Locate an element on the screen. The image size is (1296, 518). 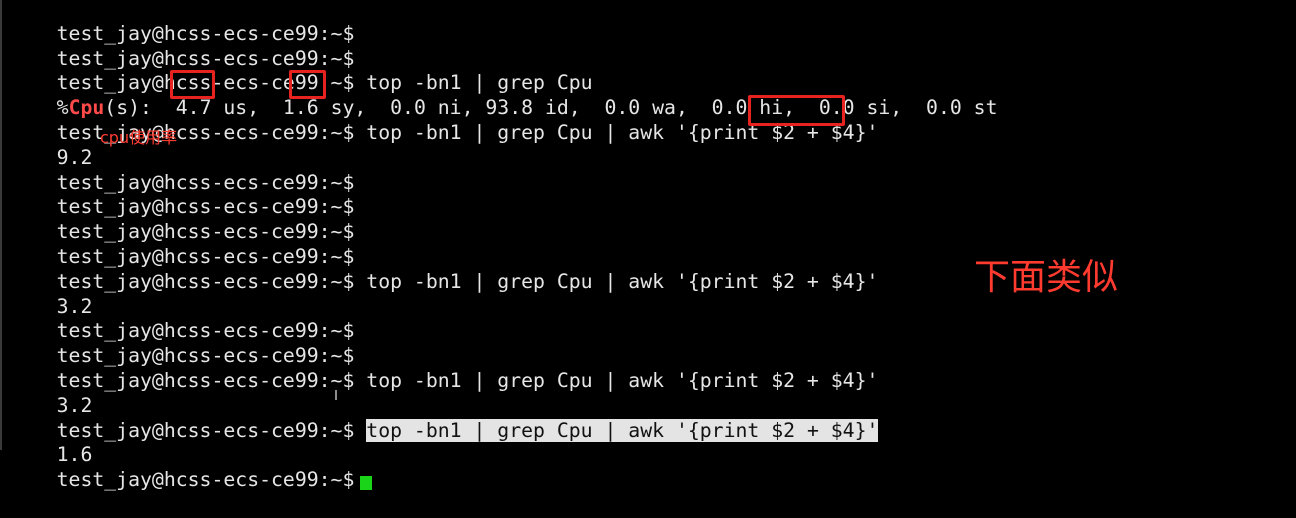
command-output: 1.6 is located at coordinates (51, 442).